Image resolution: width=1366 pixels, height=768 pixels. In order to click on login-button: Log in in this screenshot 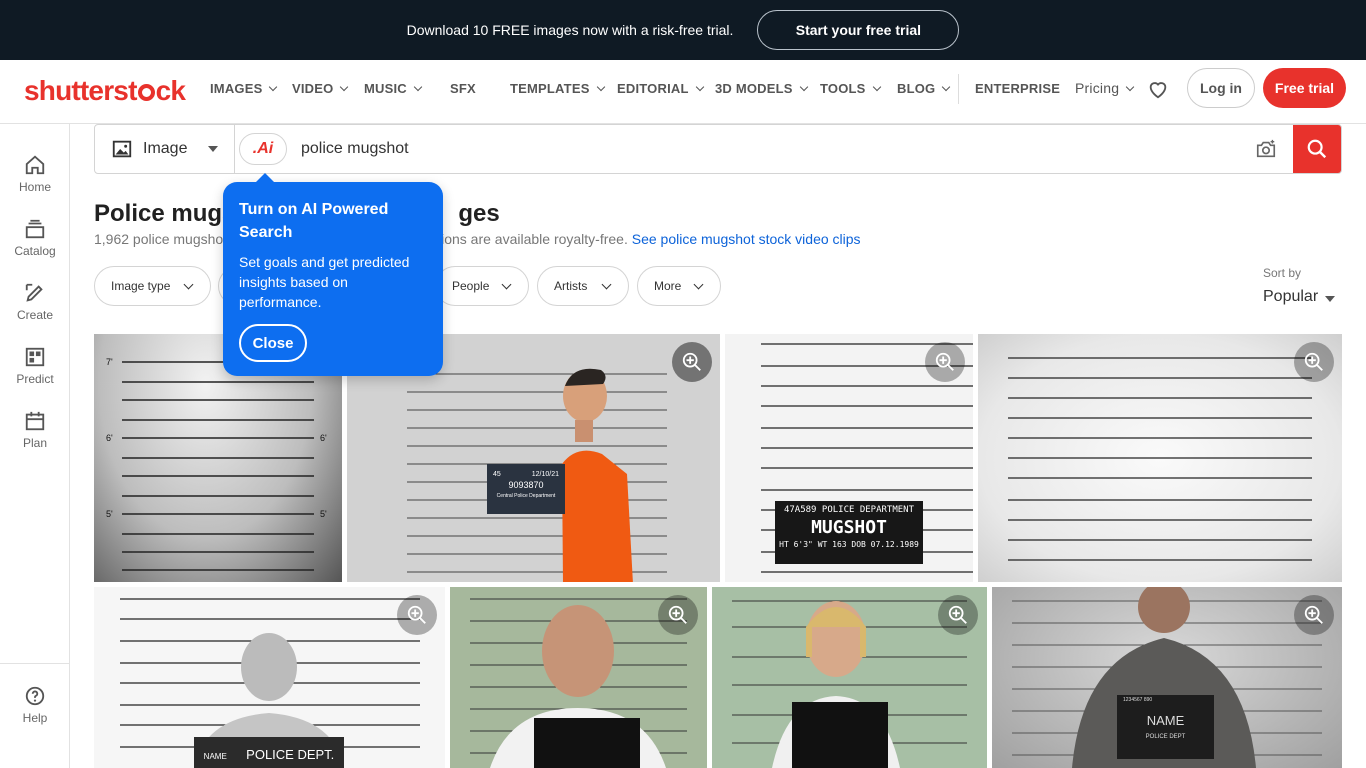, I will do `click(1221, 88)`.